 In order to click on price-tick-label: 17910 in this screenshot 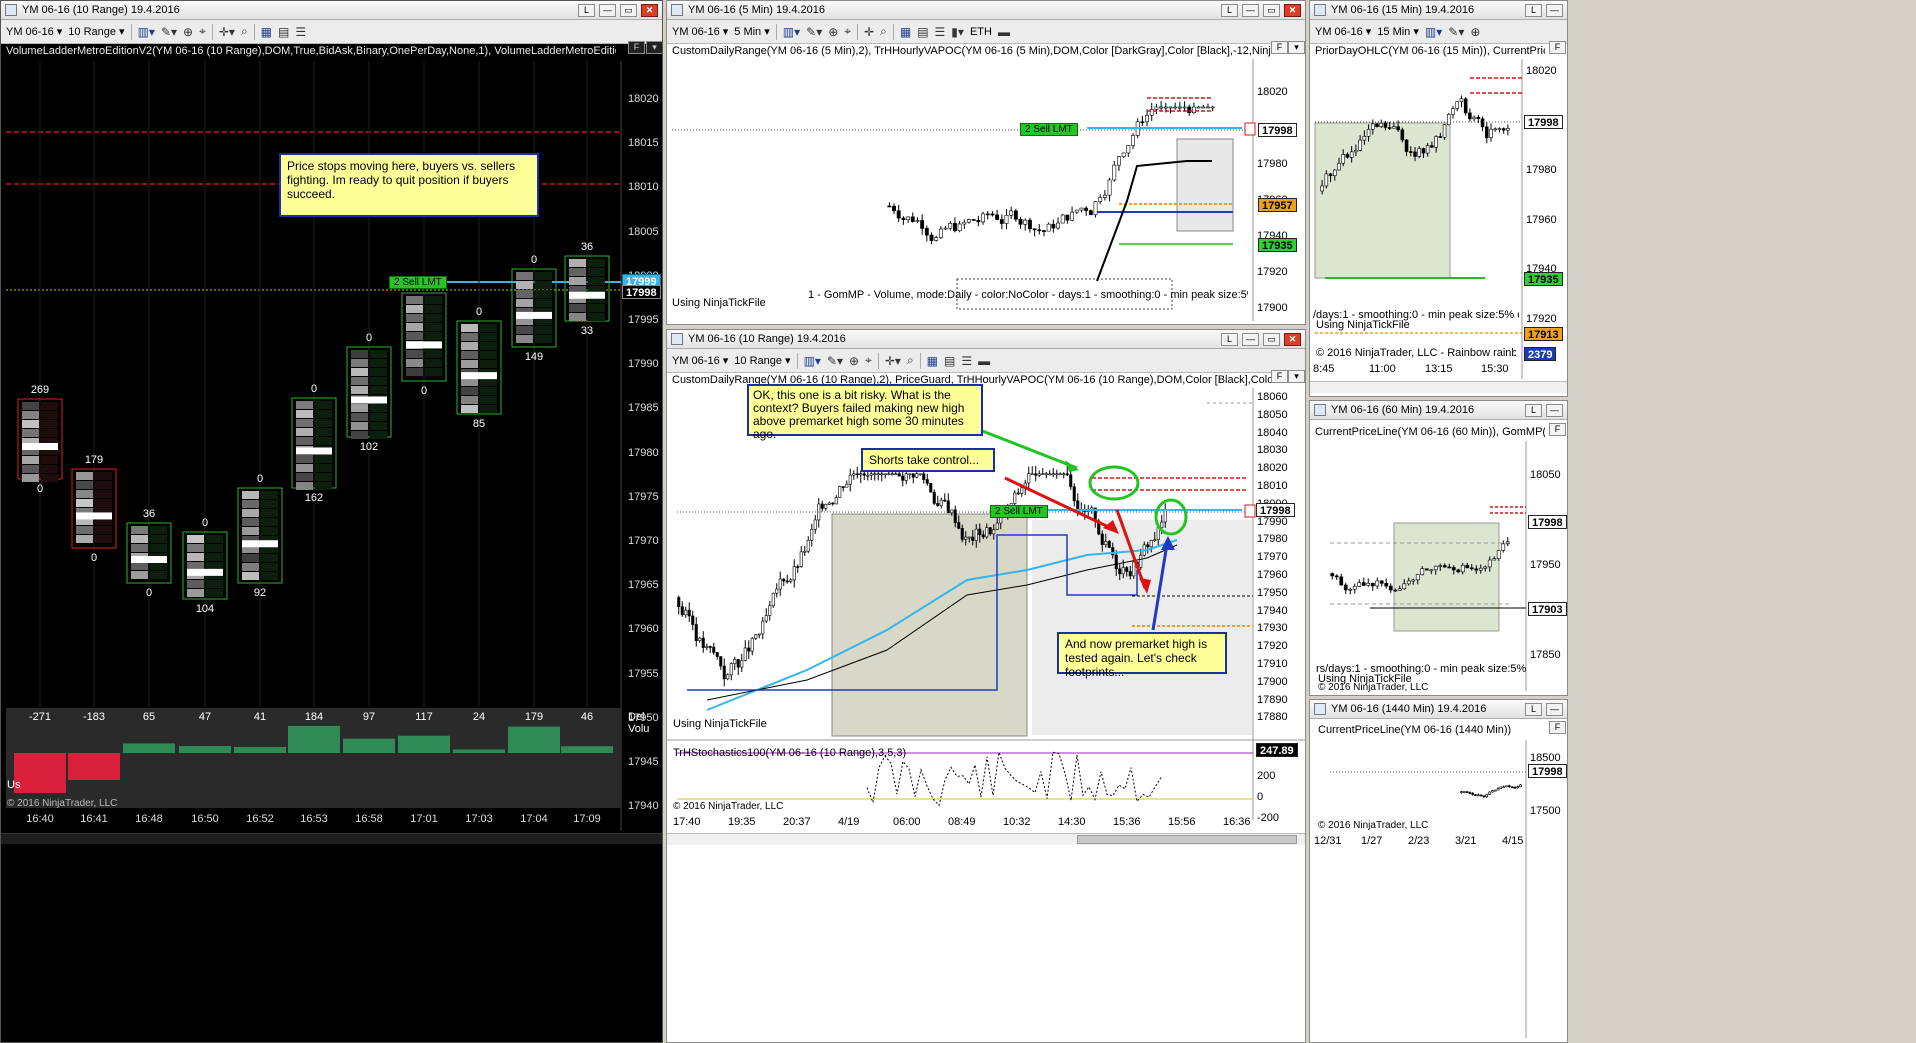, I will do `click(1272, 664)`.